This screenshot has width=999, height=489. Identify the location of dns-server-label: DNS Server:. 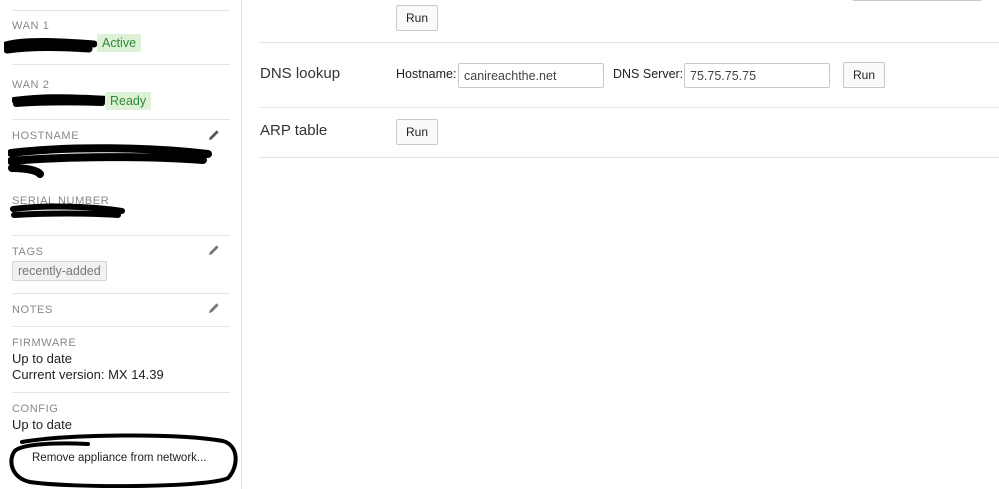
(648, 74).